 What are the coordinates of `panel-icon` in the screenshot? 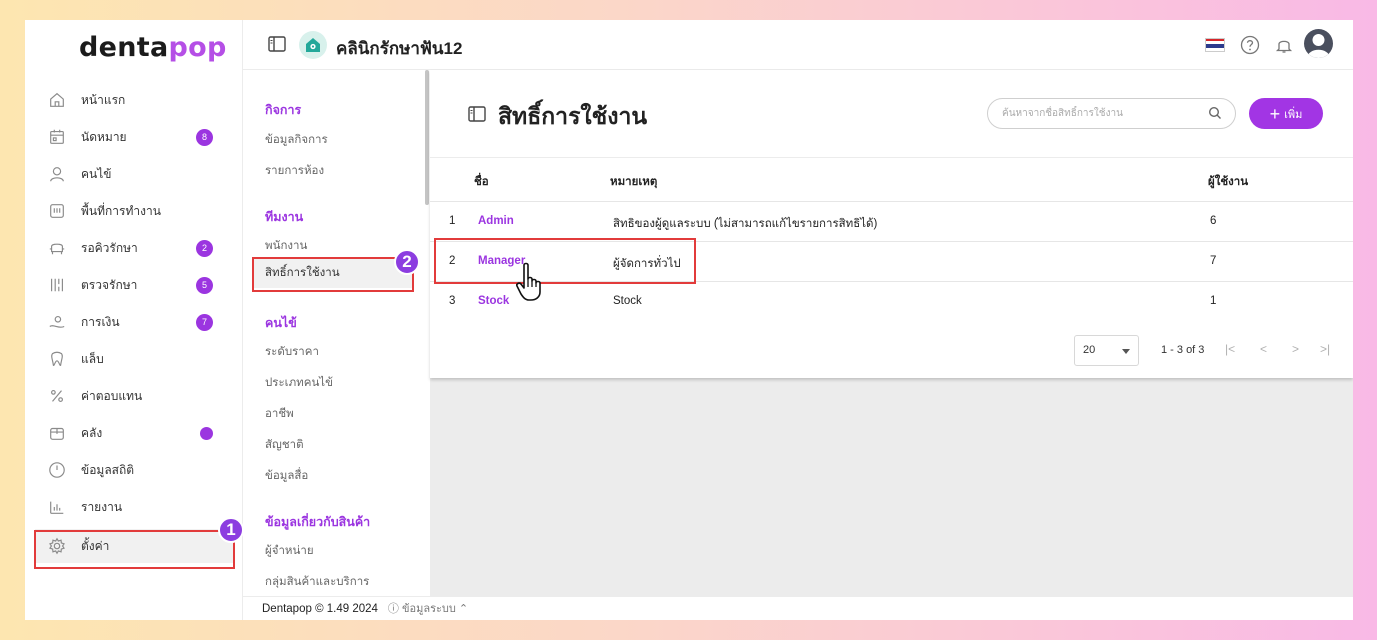 It's located at (477, 114).